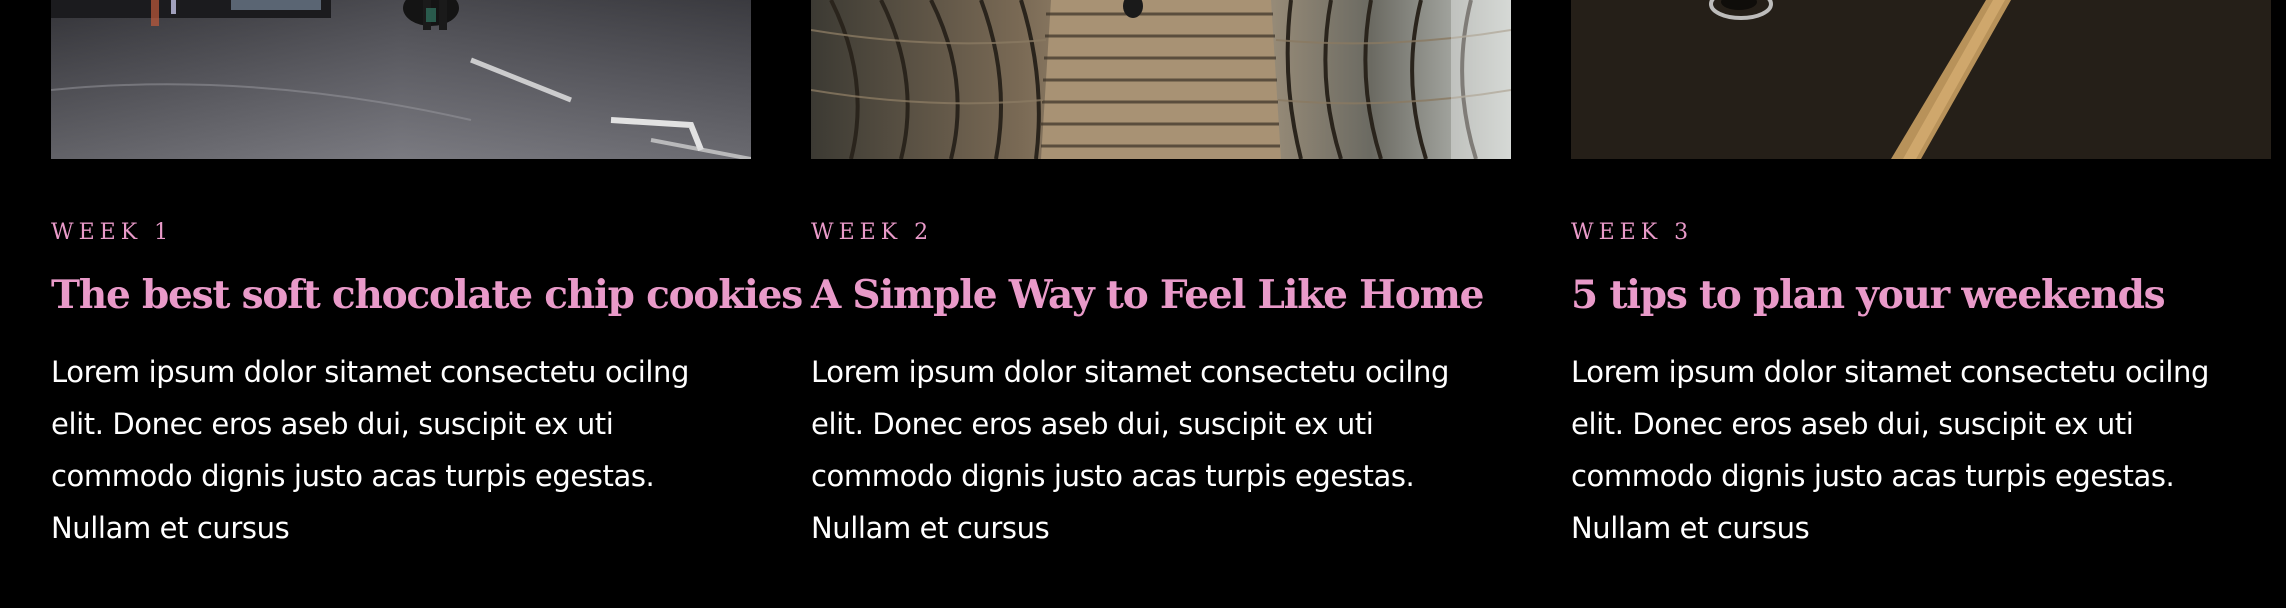  What do you see at coordinates (872, 232) in the screenshot?
I see `post-week-label: WEEK 2` at bounding box center [872, 232].